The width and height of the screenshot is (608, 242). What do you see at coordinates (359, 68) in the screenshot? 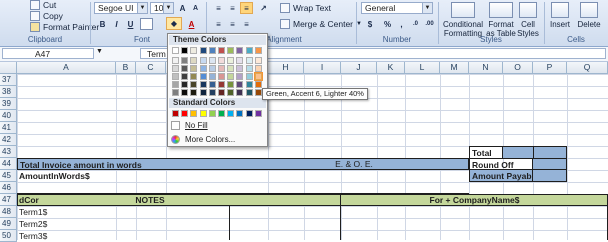
I see `column-header: J` at bounding box center [359, 68].